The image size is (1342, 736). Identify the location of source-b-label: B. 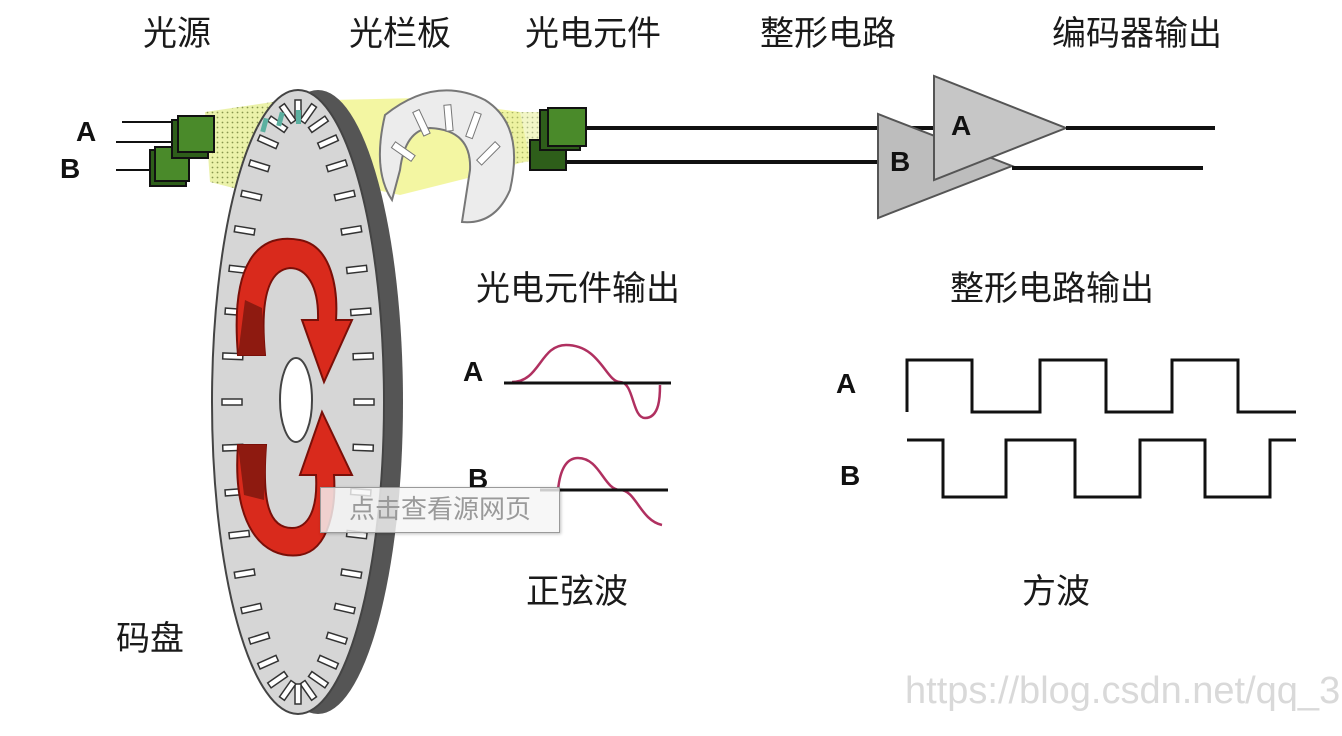
(70, 168).